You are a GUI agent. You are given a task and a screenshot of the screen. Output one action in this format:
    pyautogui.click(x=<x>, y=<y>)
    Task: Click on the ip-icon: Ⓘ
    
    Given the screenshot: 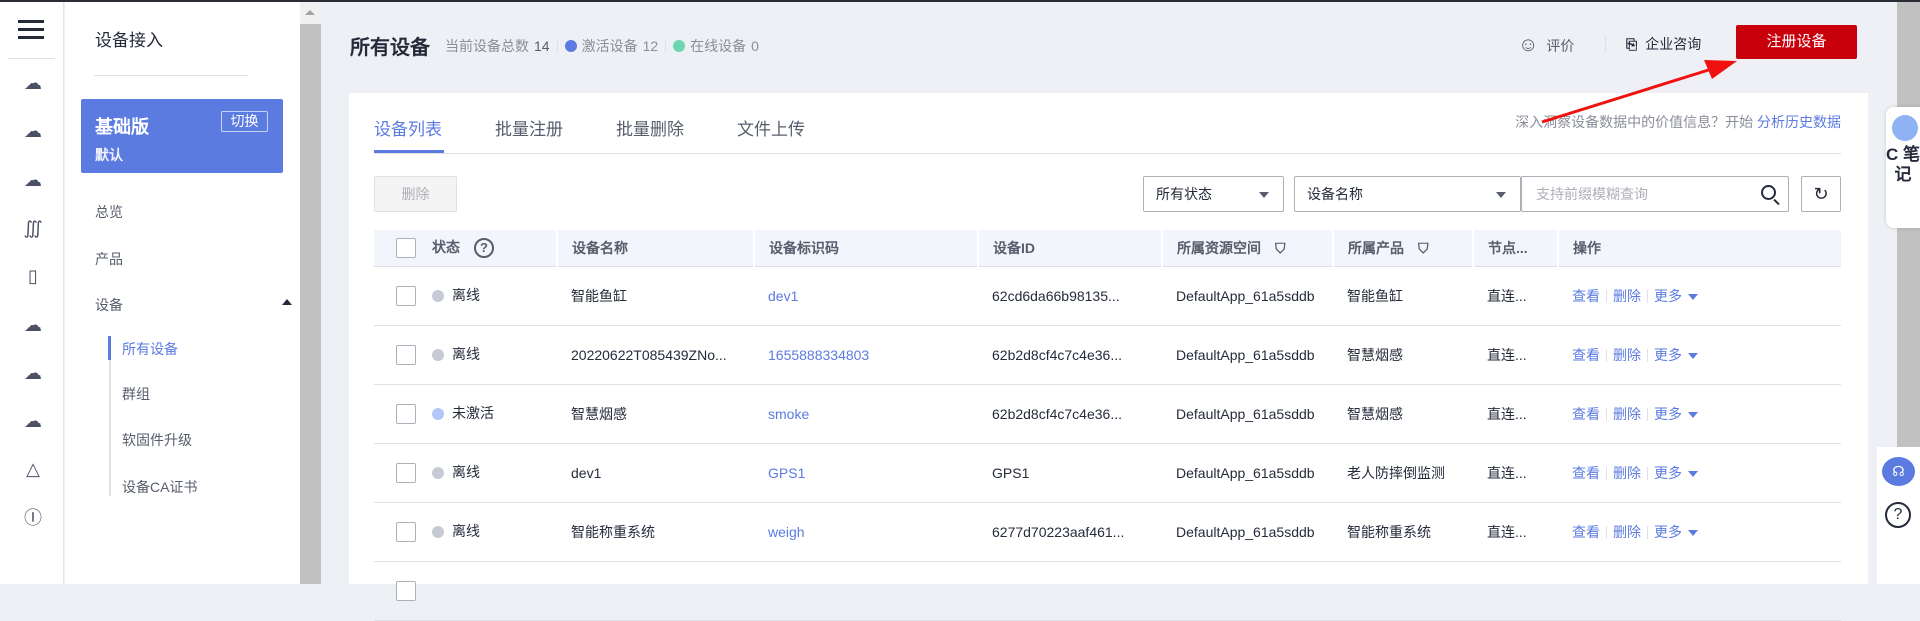 What is the action you would take?
    pyautogui.click(x=33, y=518)
    